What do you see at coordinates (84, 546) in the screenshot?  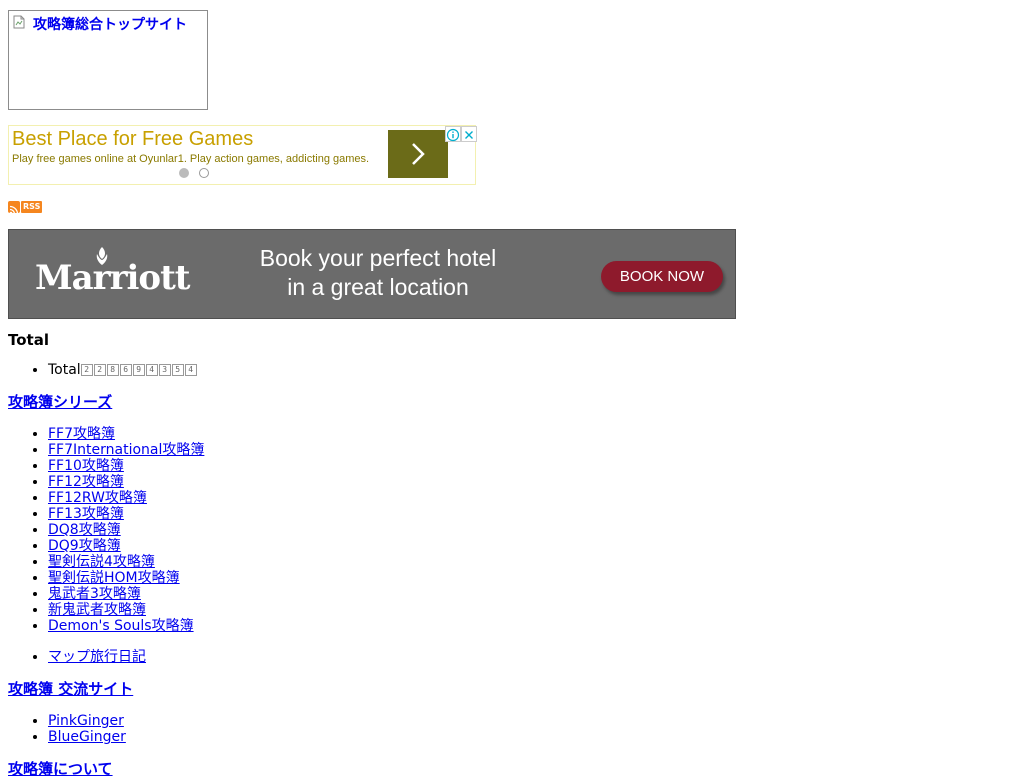 I see `series-link-dq9: DQ9攻略簿` at bounding box center [84, 546].